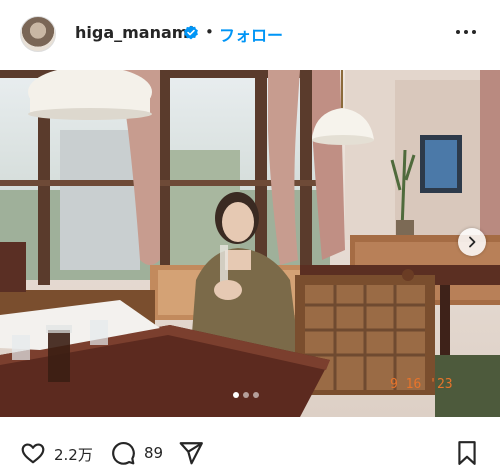 The image size is (500, 476). I want to click on more-options-icon, so click(466, 32).